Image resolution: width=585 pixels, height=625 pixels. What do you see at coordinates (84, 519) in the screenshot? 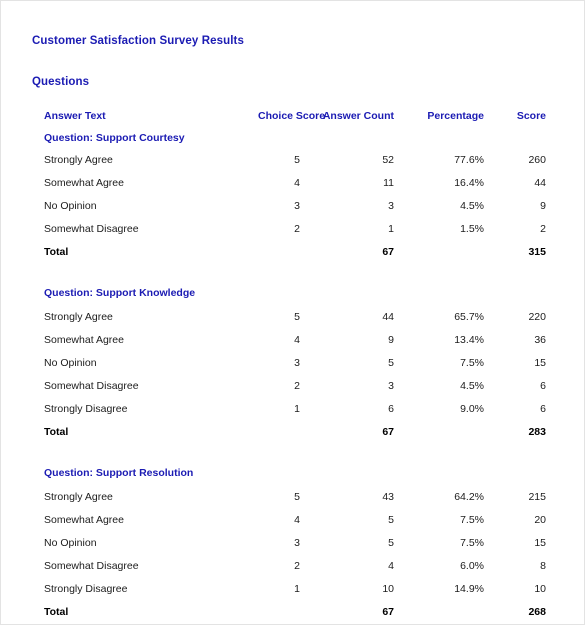
I see `cell-answer_text: Somewhat Agree` at bounding box center [84, 519].